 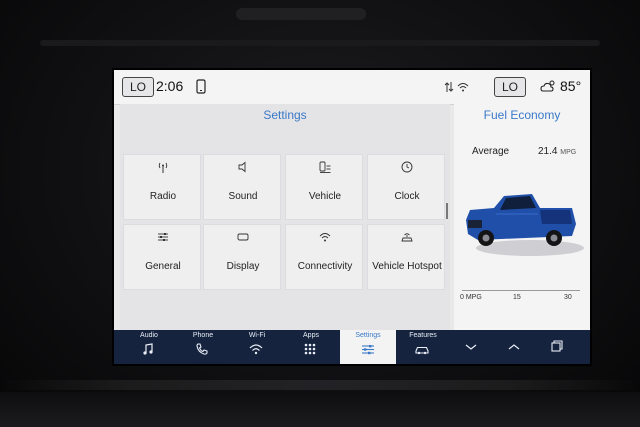 I want to click on settings-sliders-icon, so click(x=368, y=350).